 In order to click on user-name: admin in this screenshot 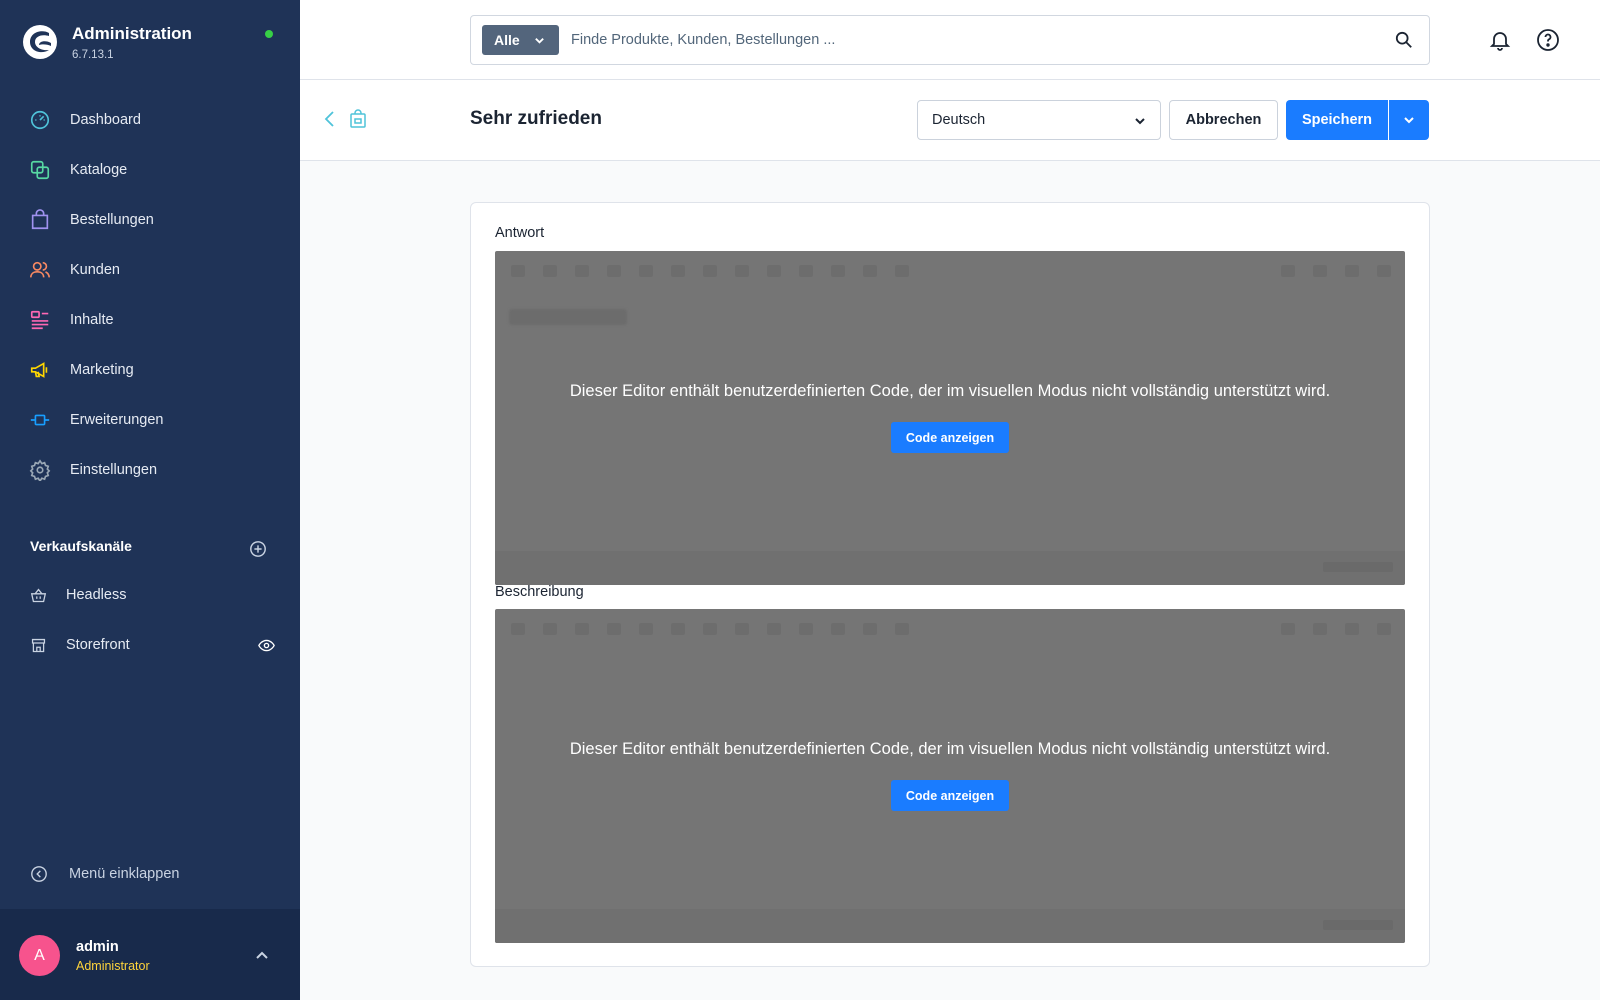, I will do `click(97, 947)`.